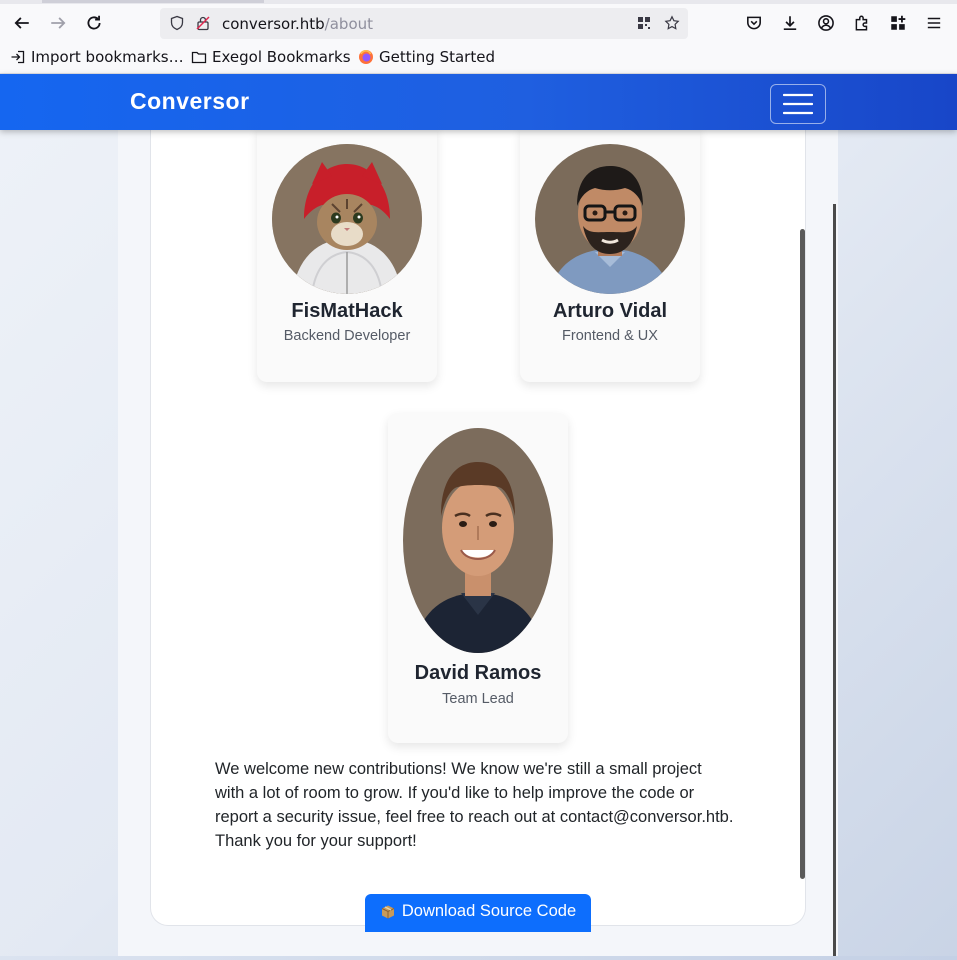 This screenshot has height=960, width=957. I want to click on avatar-fismathack, so click(347, 219).